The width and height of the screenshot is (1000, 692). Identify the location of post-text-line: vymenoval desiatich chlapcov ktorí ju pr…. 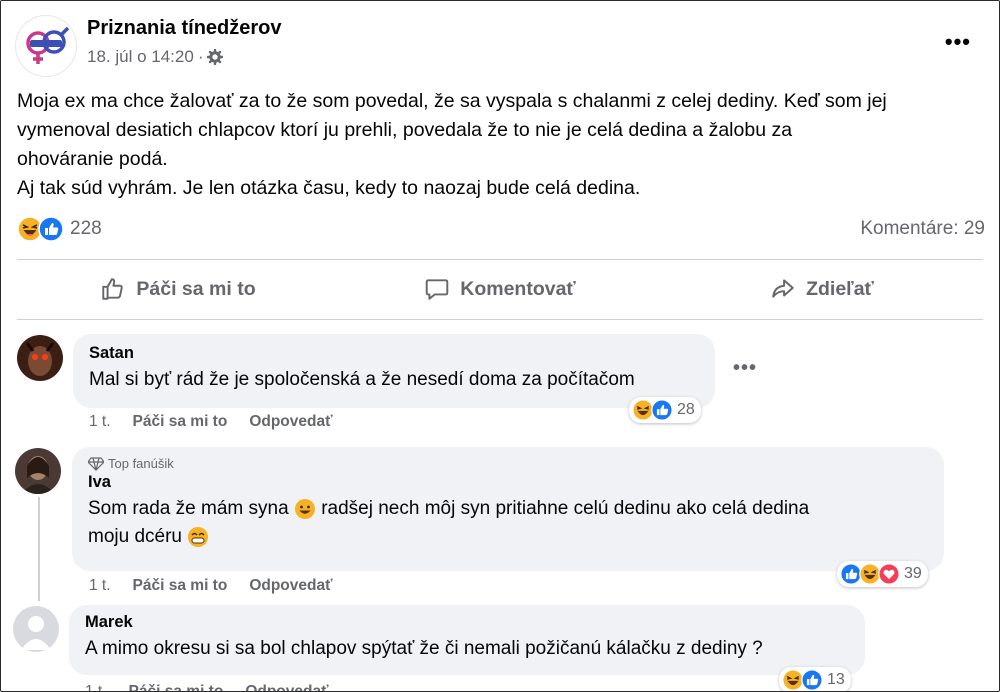
(405, 130).